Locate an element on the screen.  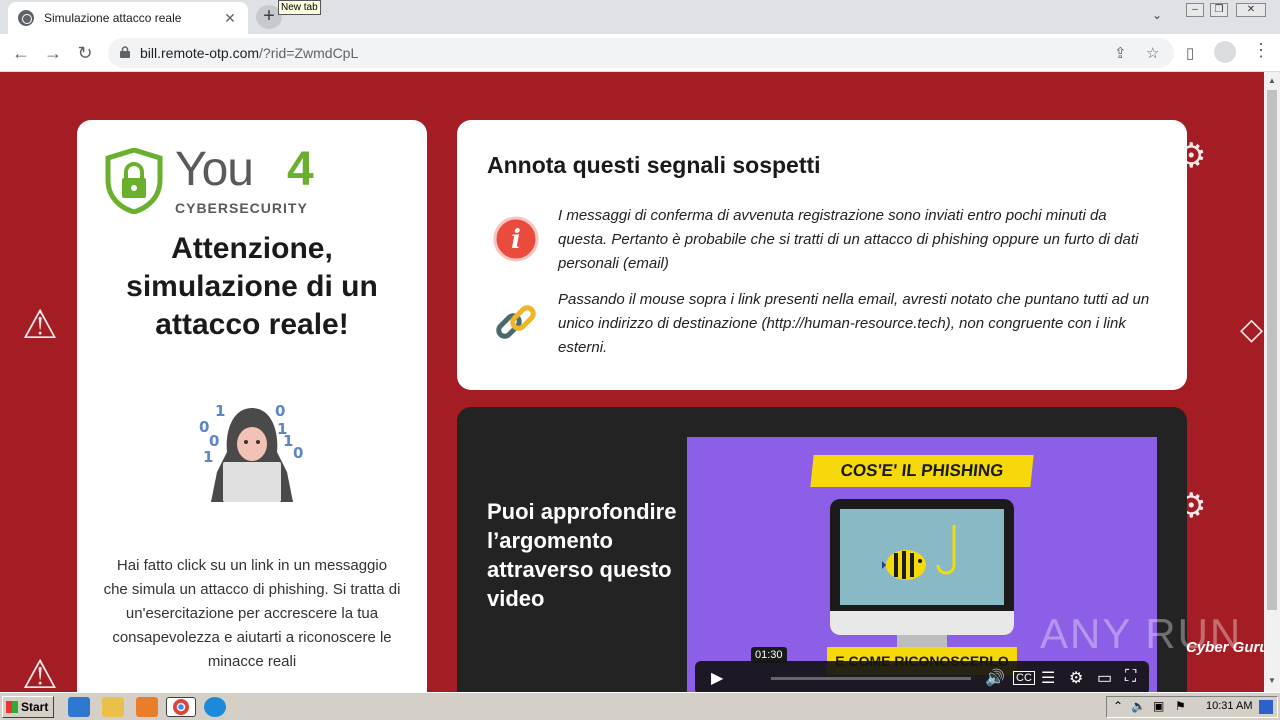
forward-icon: → is located at coordinates (53, 53).